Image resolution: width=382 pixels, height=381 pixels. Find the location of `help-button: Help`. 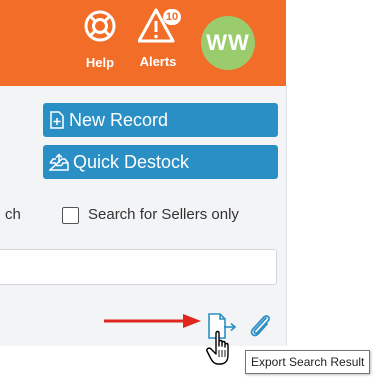

help-button: Help is located at coordinates (100, 39).